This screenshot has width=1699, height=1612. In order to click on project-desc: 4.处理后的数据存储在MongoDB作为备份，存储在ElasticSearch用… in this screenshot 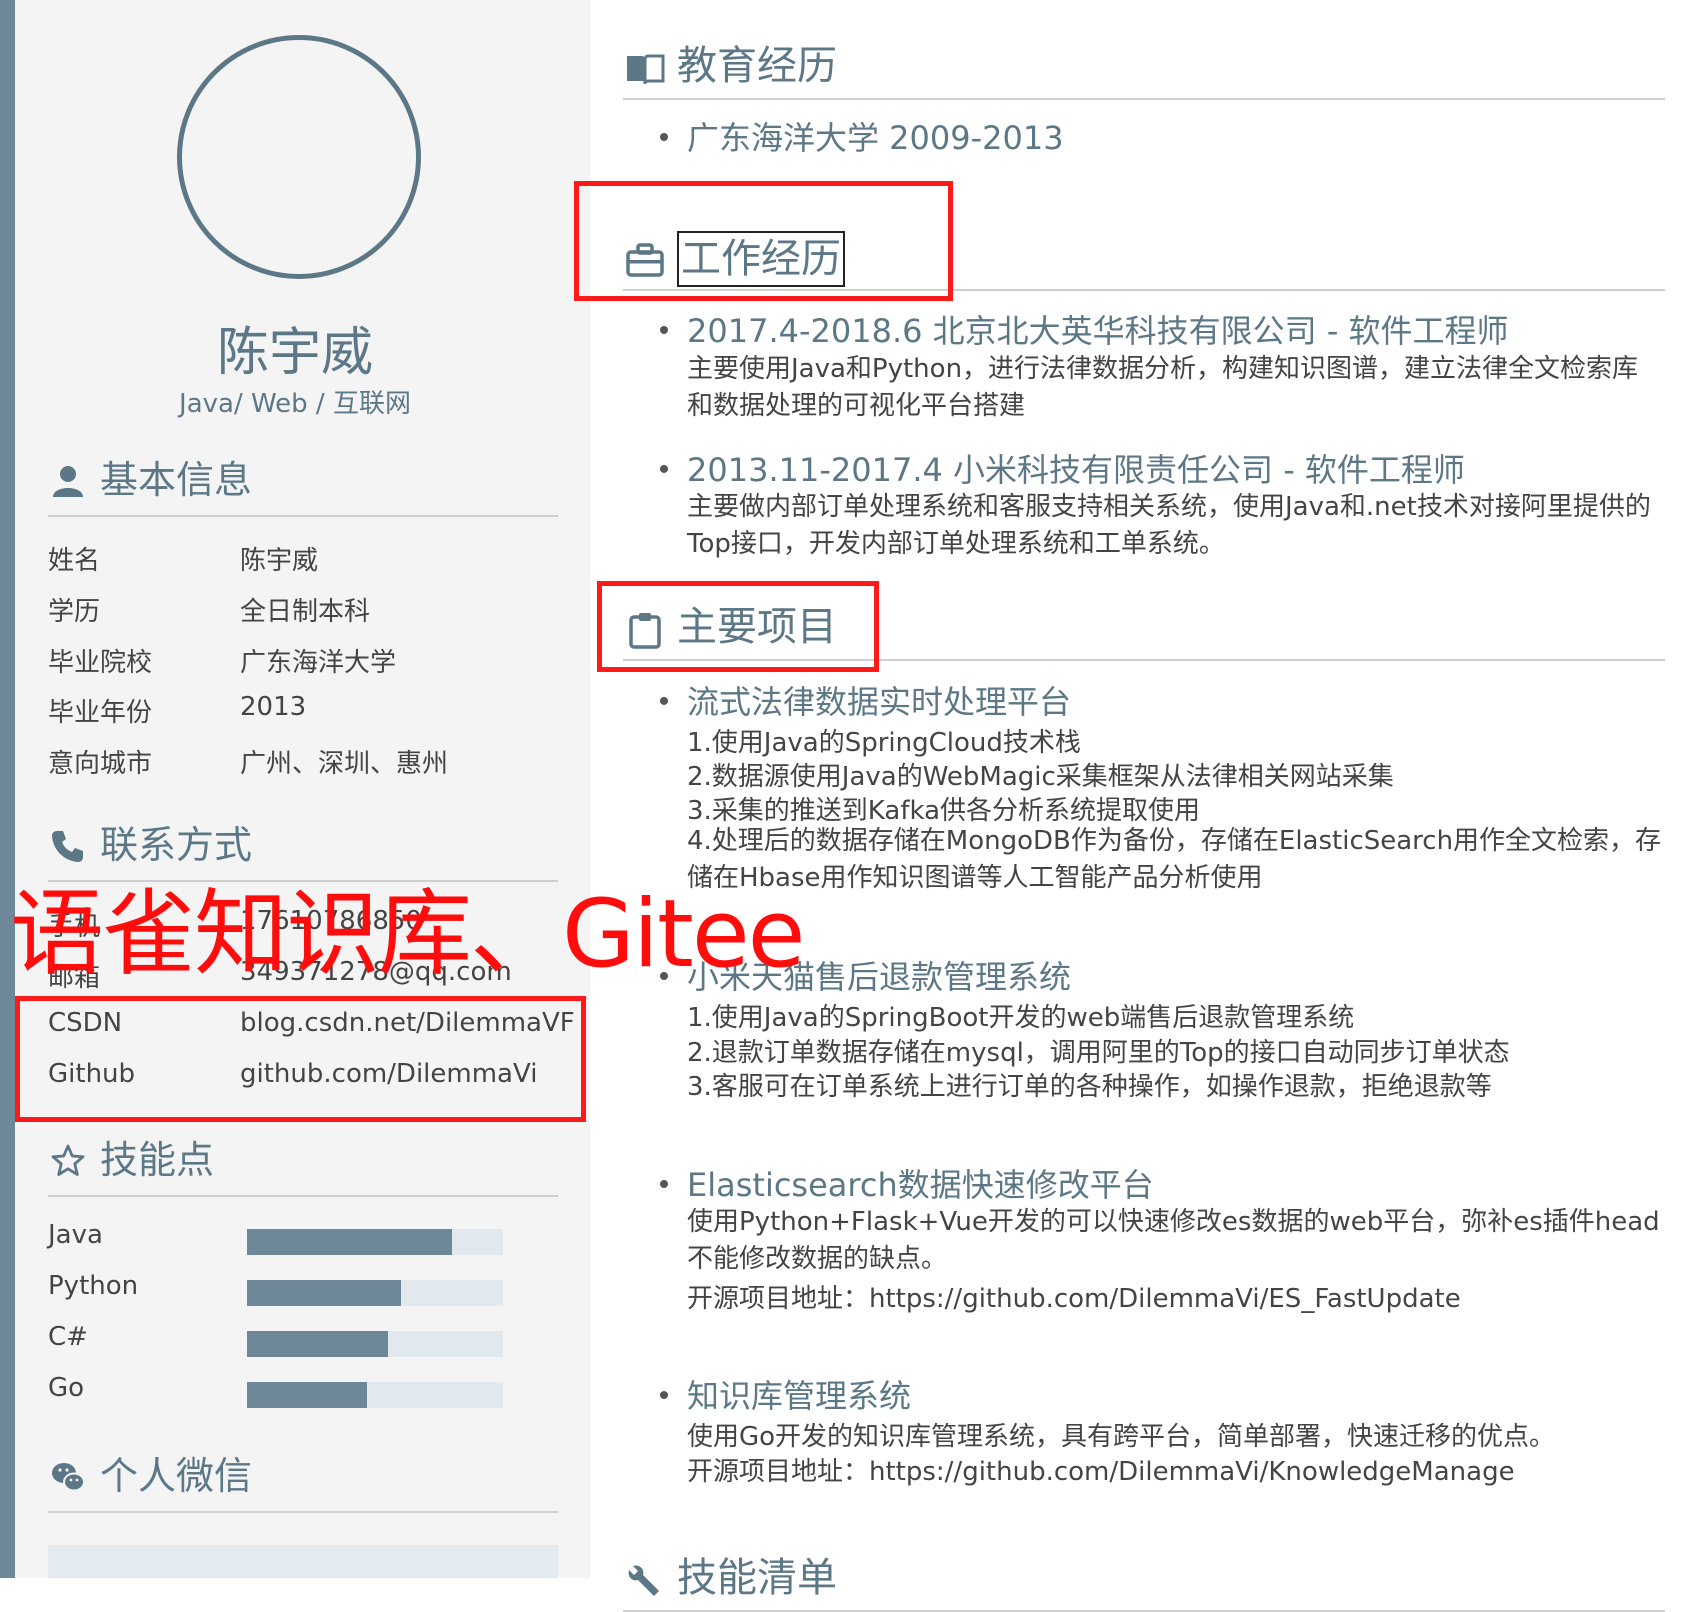, I will do `click(1174, 859)`.